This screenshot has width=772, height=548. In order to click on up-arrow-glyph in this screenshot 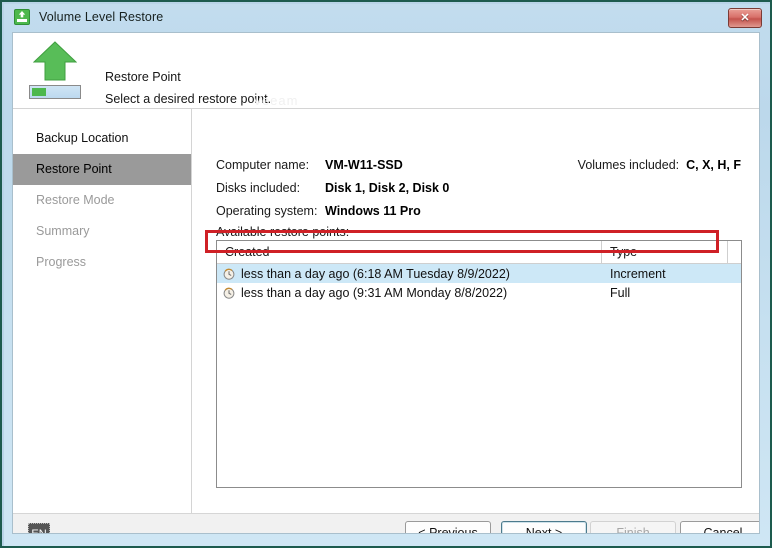, I will do `click(55, 61)`.